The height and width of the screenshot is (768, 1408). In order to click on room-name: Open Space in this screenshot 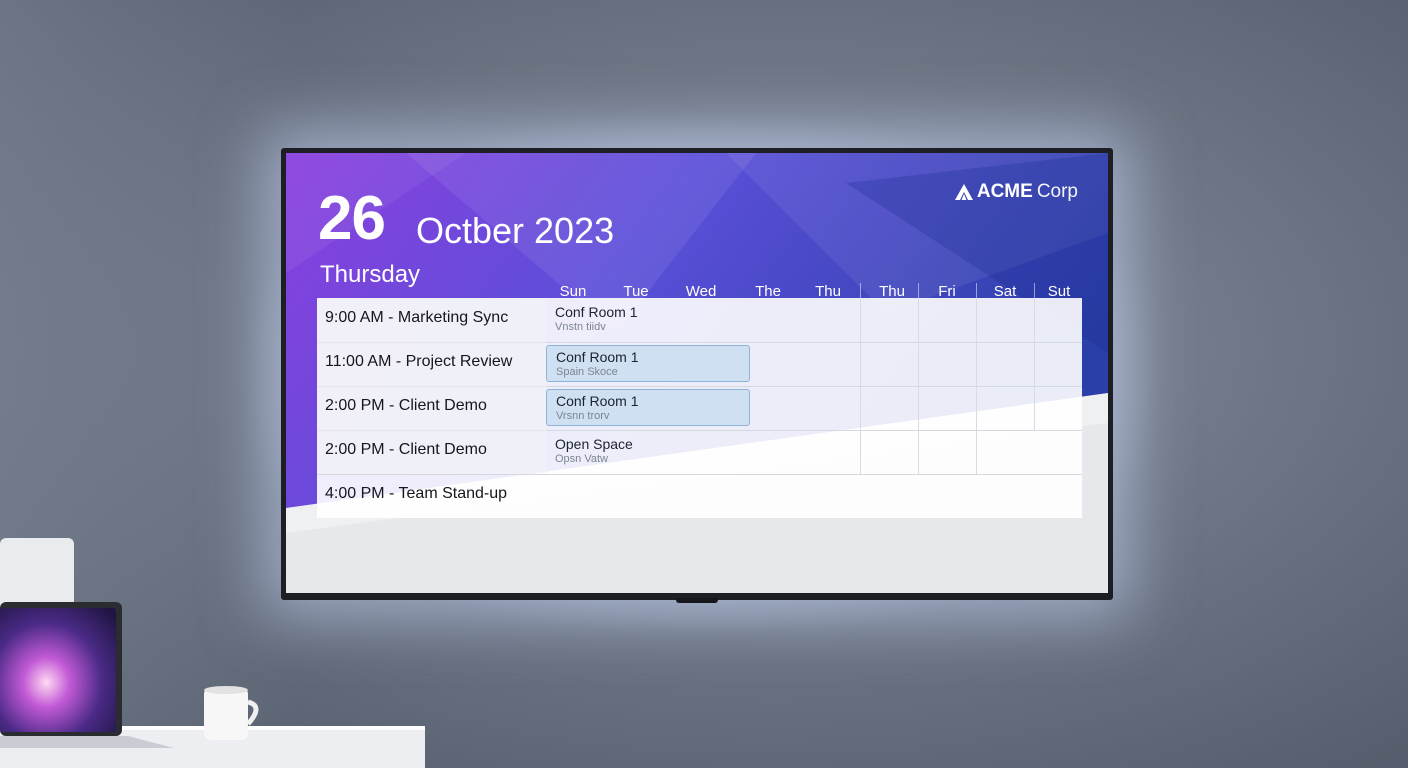, I will do `click(594, 444)`.